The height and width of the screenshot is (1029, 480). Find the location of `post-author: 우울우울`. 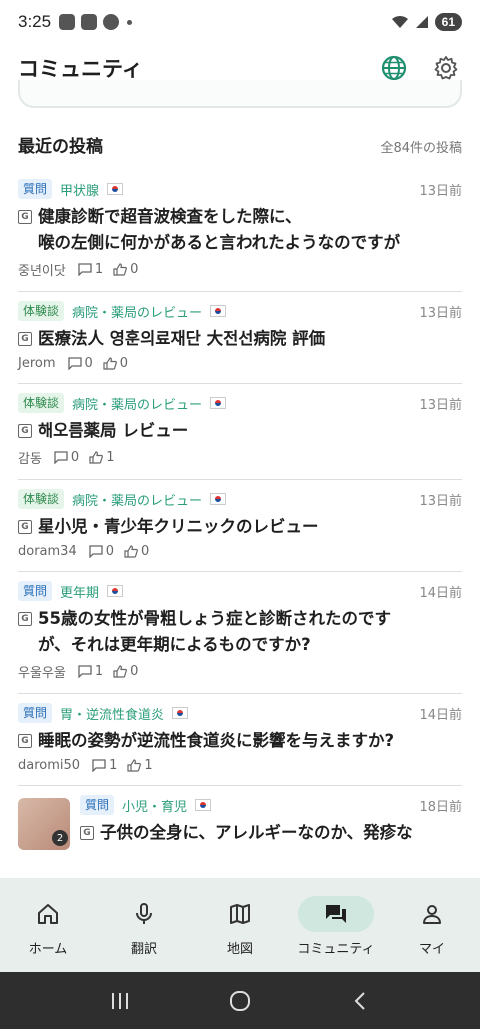

post-author: 우울우울 is located at coordinates (42, 673).